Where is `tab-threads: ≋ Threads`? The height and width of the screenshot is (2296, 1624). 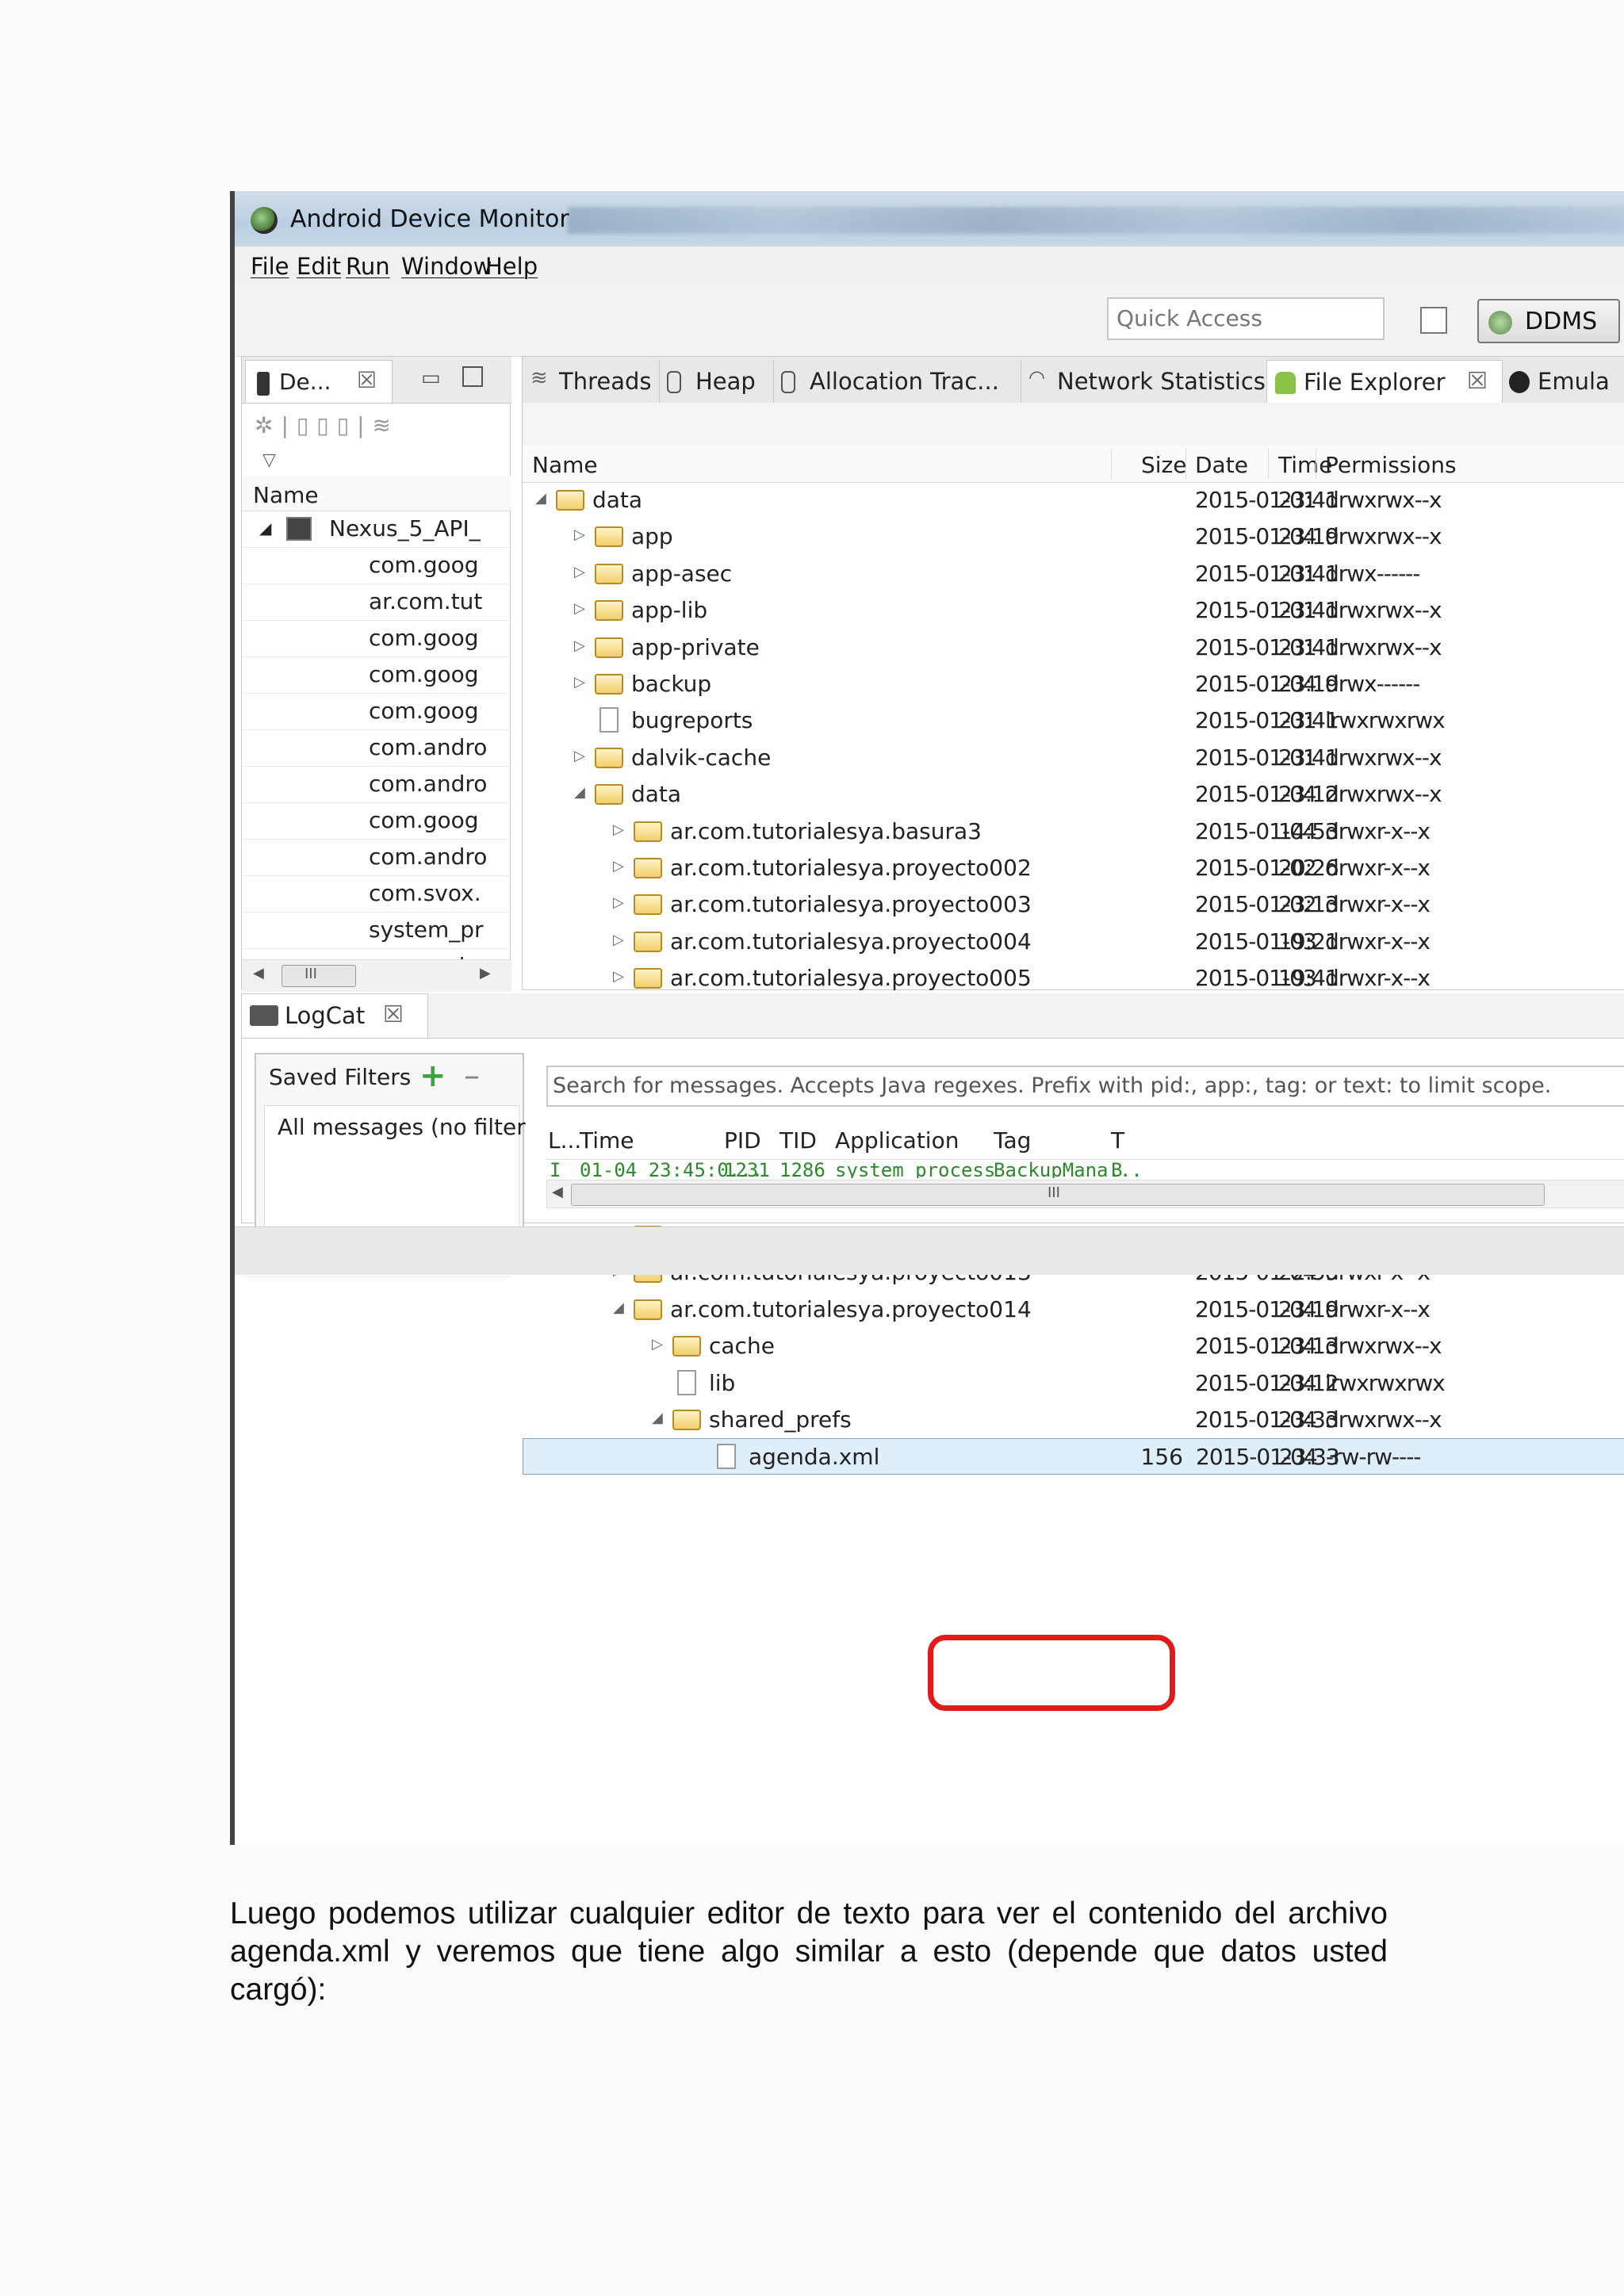 tab-threads: ≋ Threads is located at coordinates (591, 382).